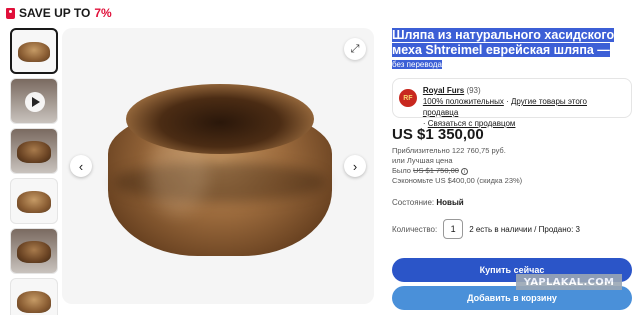 The width and height of the screenshot is (640, 315). What do you see at coordinates (10, 13) in the screenshot?
I see `tag-icon` at bounding box center [10, 13].